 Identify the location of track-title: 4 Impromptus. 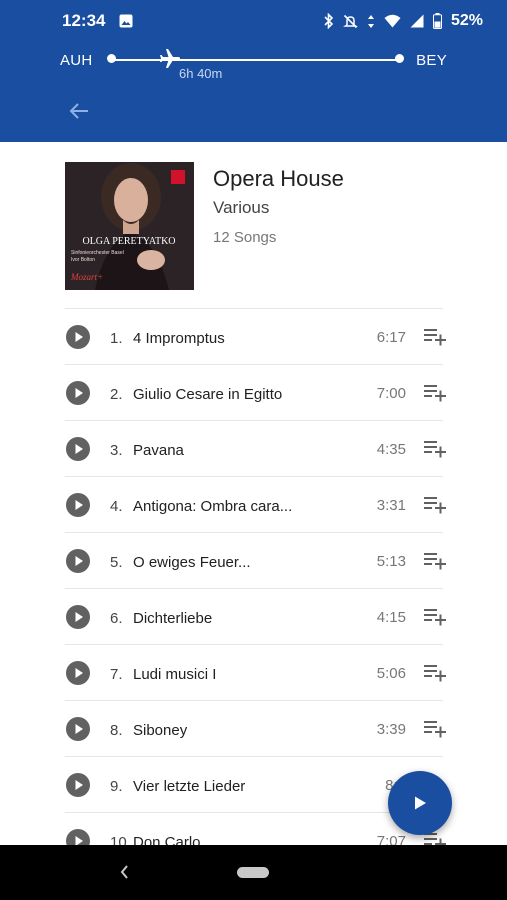
(179, 338).